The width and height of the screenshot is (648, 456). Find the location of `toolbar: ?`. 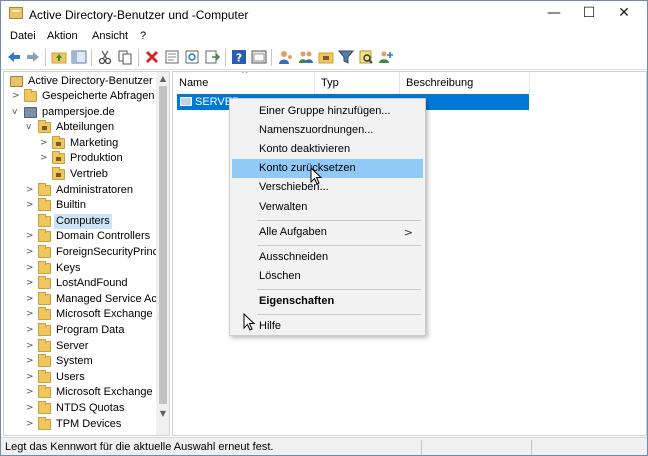

toolbar: ? is located at coordinates (324, 58).